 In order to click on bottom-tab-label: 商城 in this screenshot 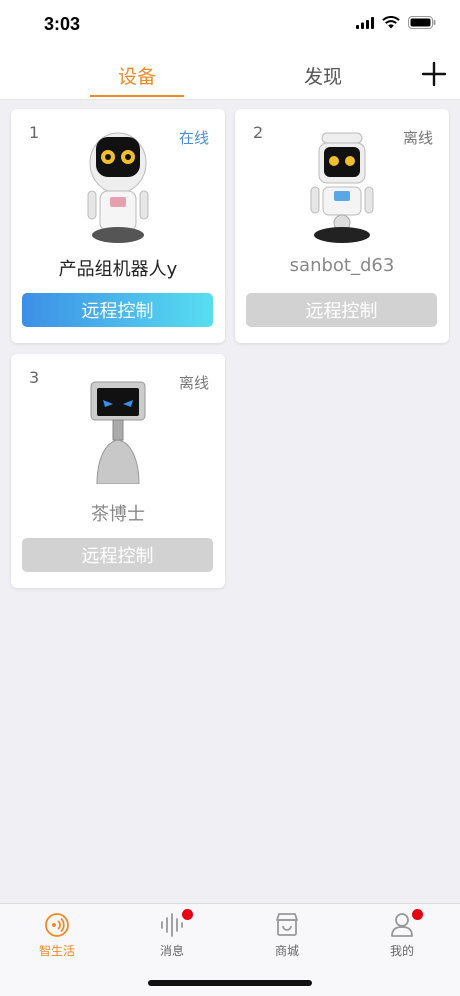, I will do `click(286, 951)`.